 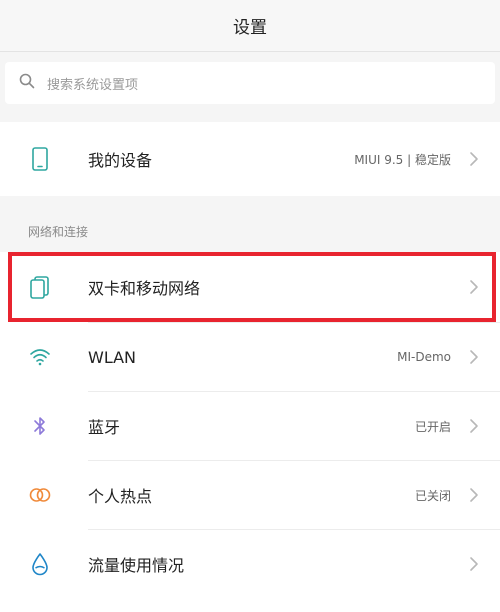 I want to click on bluetooth-label: 蓝牙, so click(x=104, y=427).